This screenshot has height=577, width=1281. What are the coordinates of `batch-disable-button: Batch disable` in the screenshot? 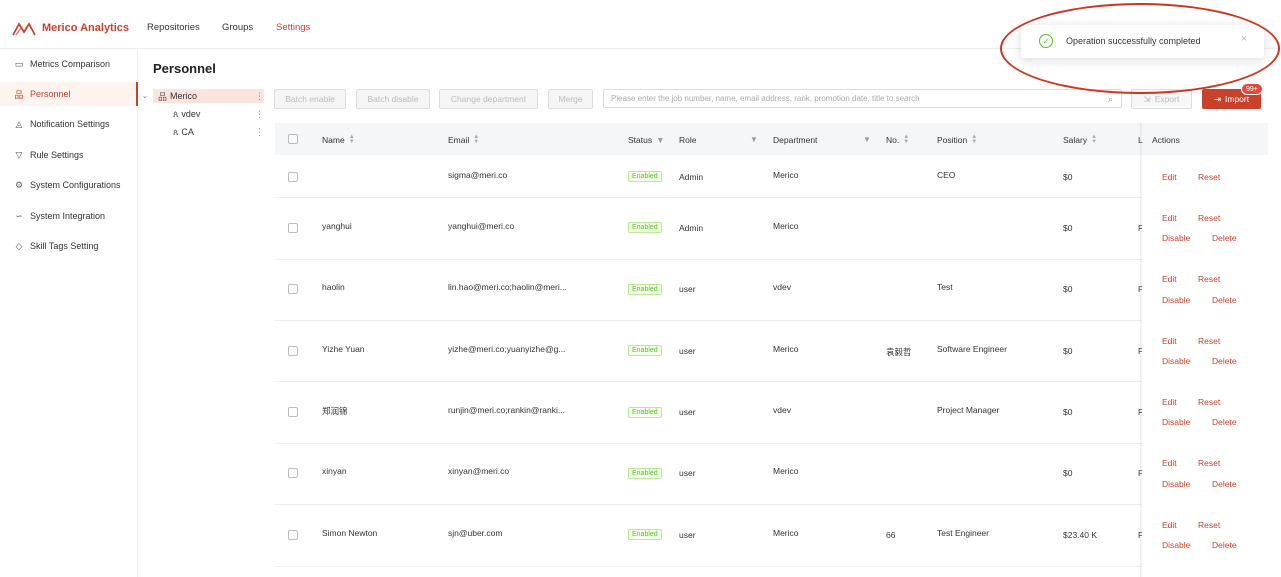 It's located at (393, 99).